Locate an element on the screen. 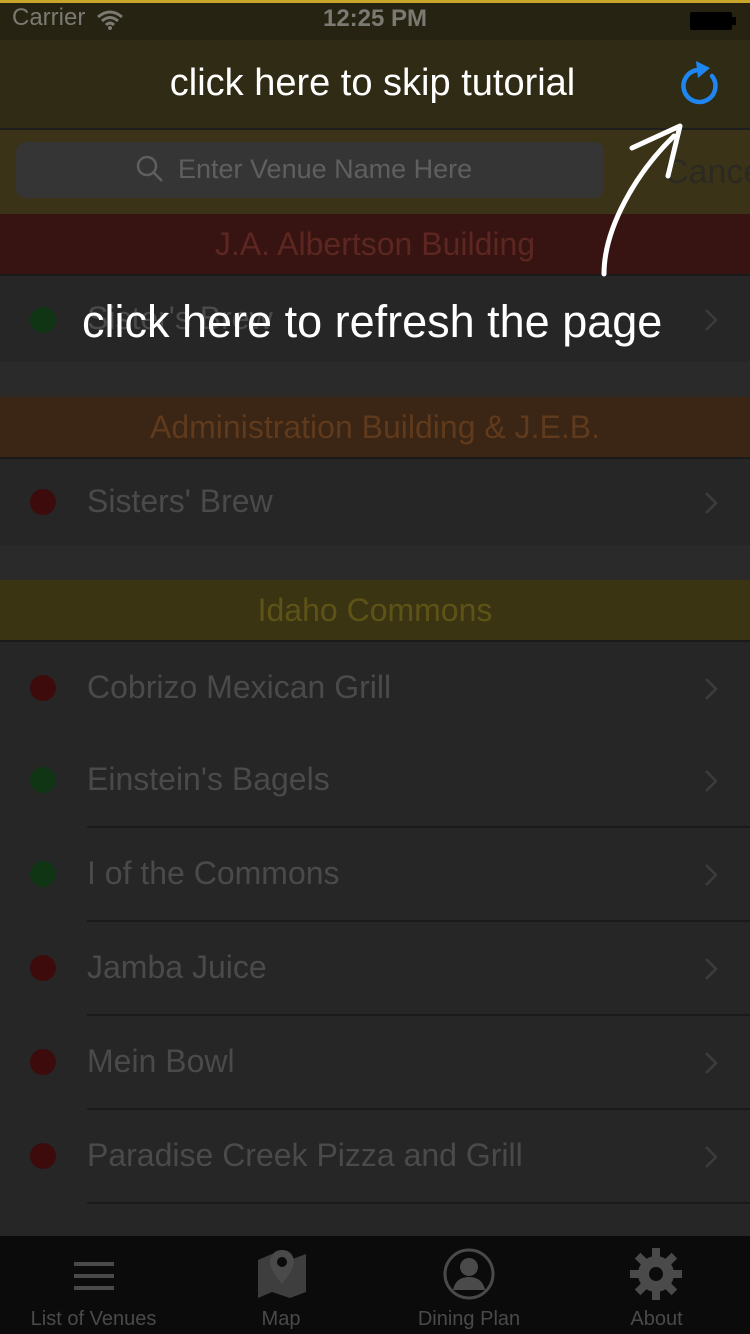  list-icon is located at coordinates (94, 1276).